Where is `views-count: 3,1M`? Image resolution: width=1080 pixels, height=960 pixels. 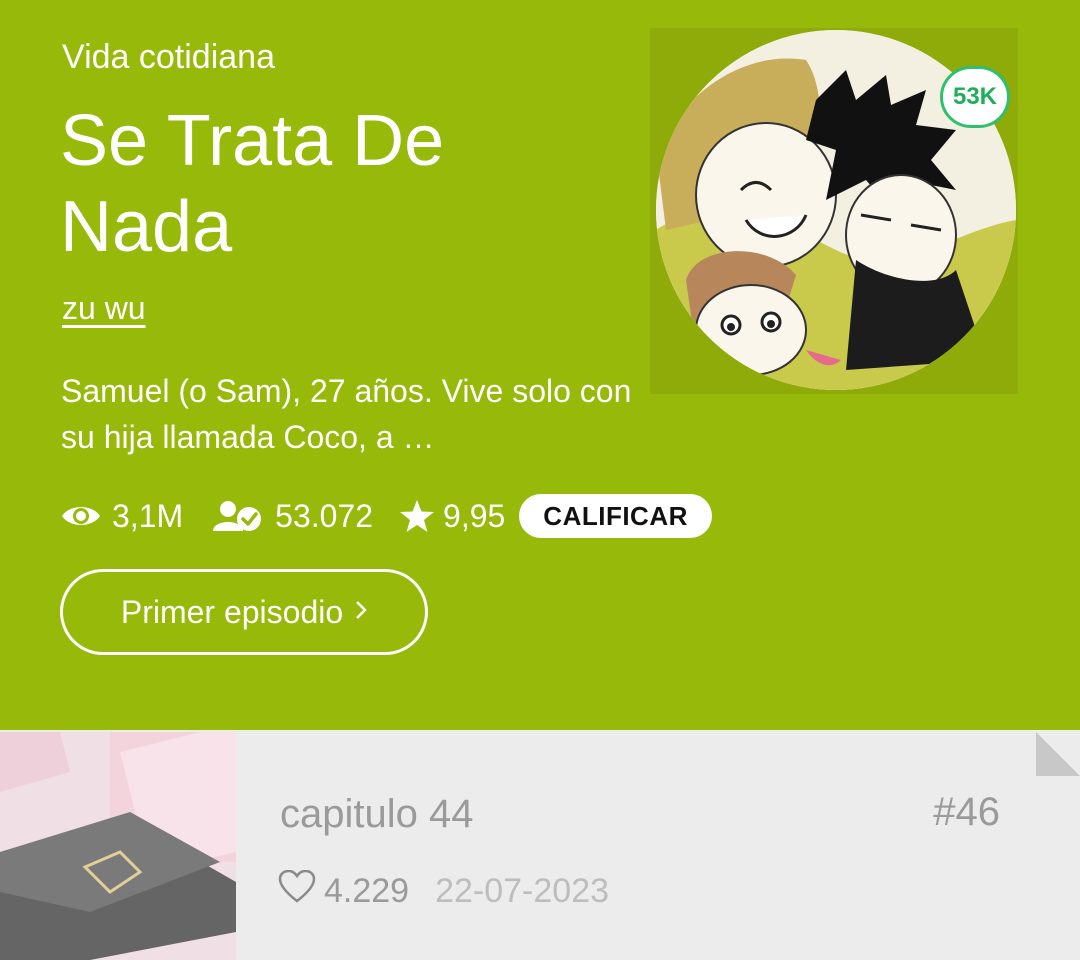 views-count: 3,1M is located at coordinates (148, 515).